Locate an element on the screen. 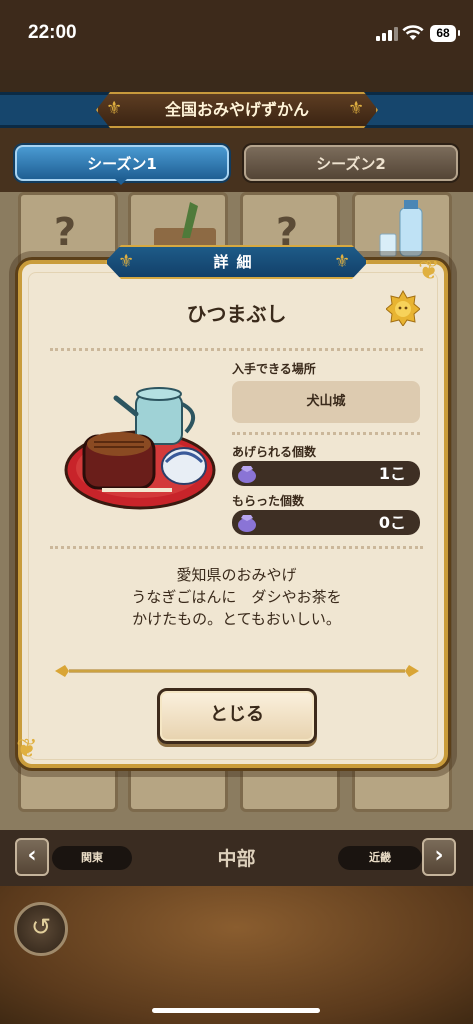 This screenshot has height=1024, width=473. wifi-icon is located at coordinates (413, 32).